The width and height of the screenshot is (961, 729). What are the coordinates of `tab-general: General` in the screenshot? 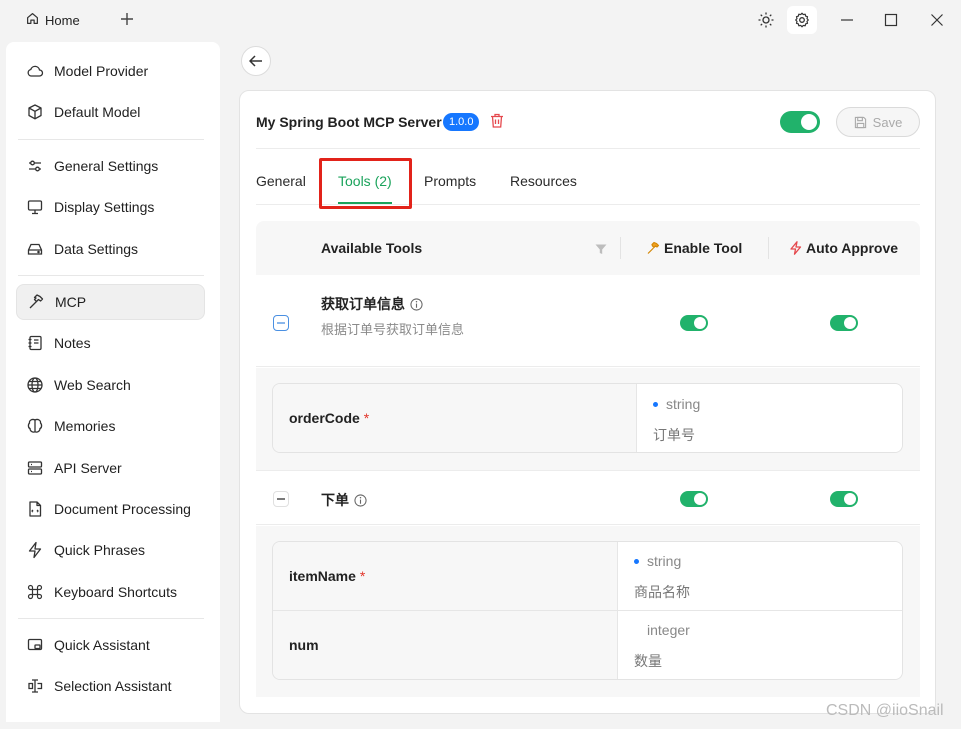 It's located at (281, 181).